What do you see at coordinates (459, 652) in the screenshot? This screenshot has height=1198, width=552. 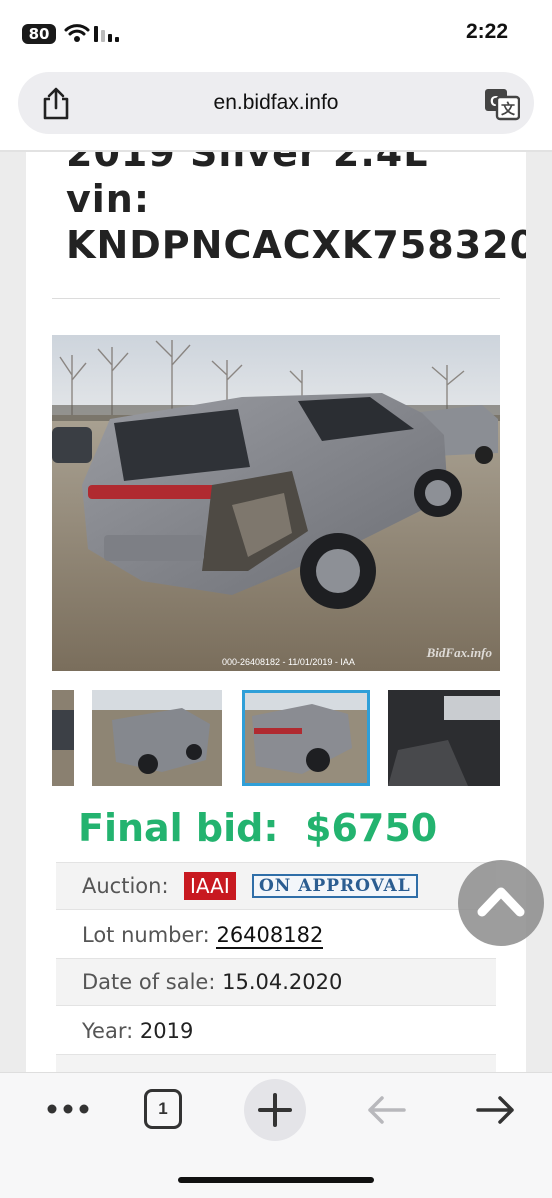 I see `photo-brand-watermark: BidFax.info` at bounding box center [459, 652].